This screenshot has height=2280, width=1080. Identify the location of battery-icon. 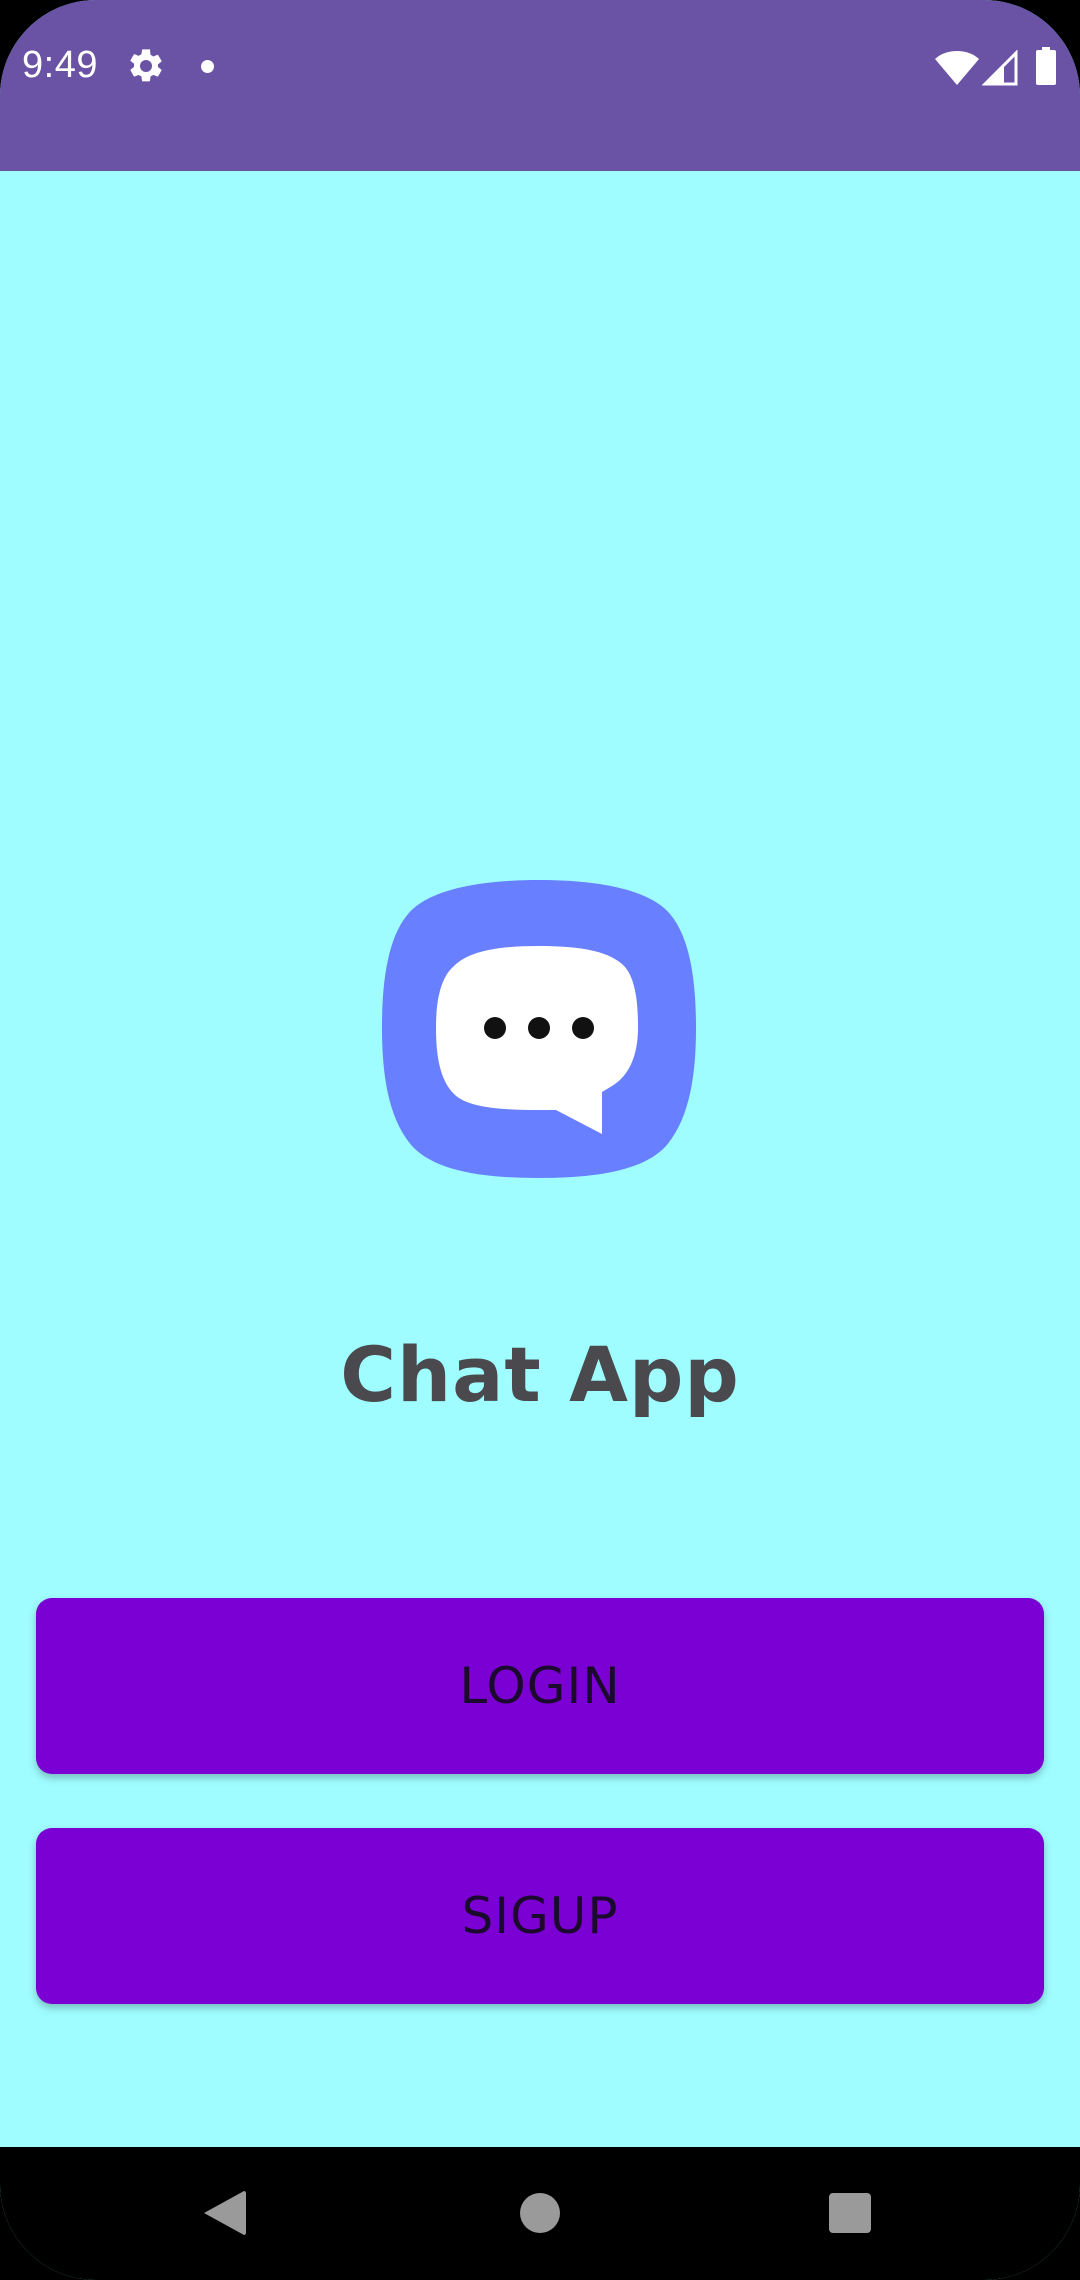
(1046, 66).